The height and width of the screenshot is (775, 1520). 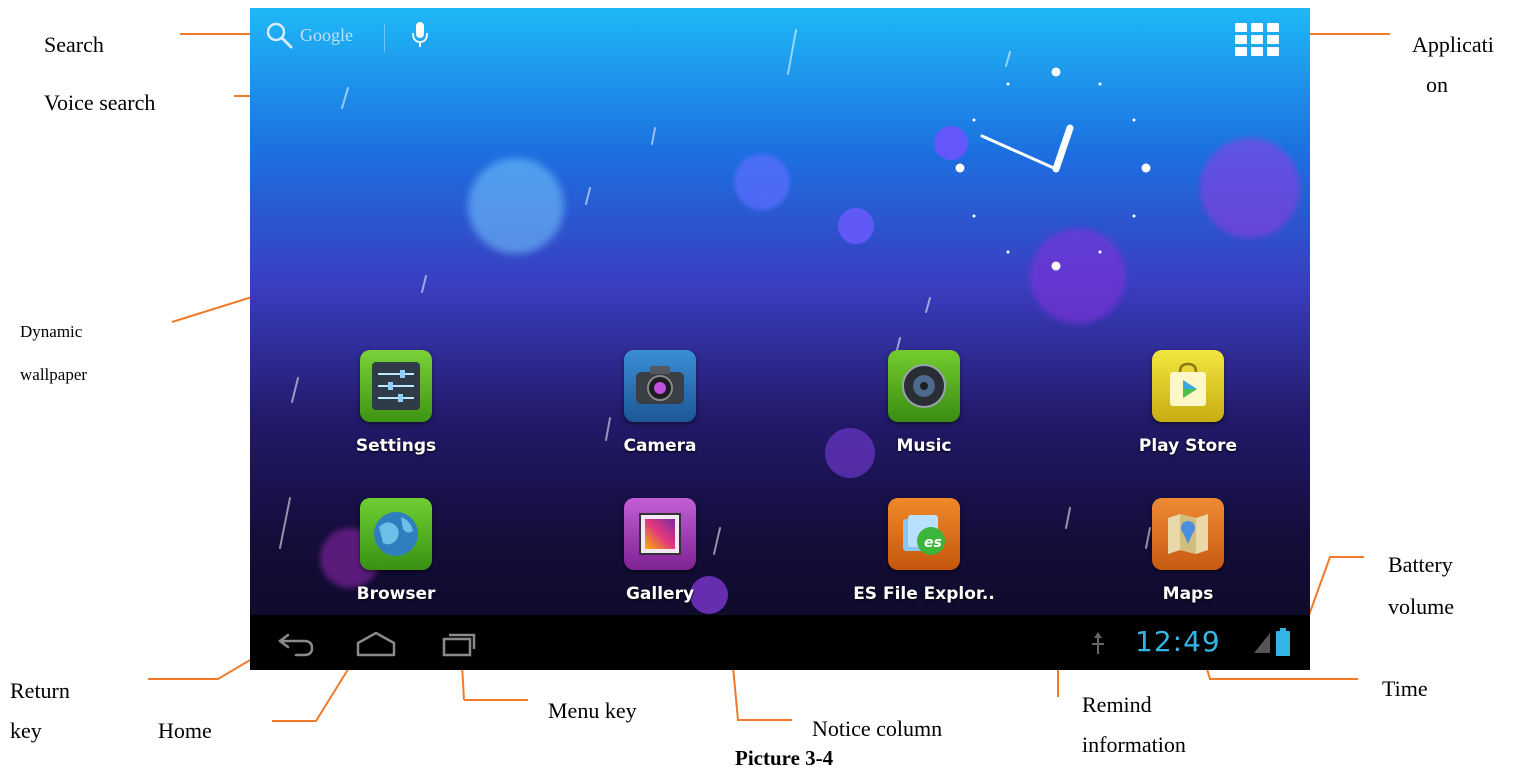 What do you see at coordinates (279, 35) in the screenshot?
I see `search-icon` at bounding box center [279, 35].